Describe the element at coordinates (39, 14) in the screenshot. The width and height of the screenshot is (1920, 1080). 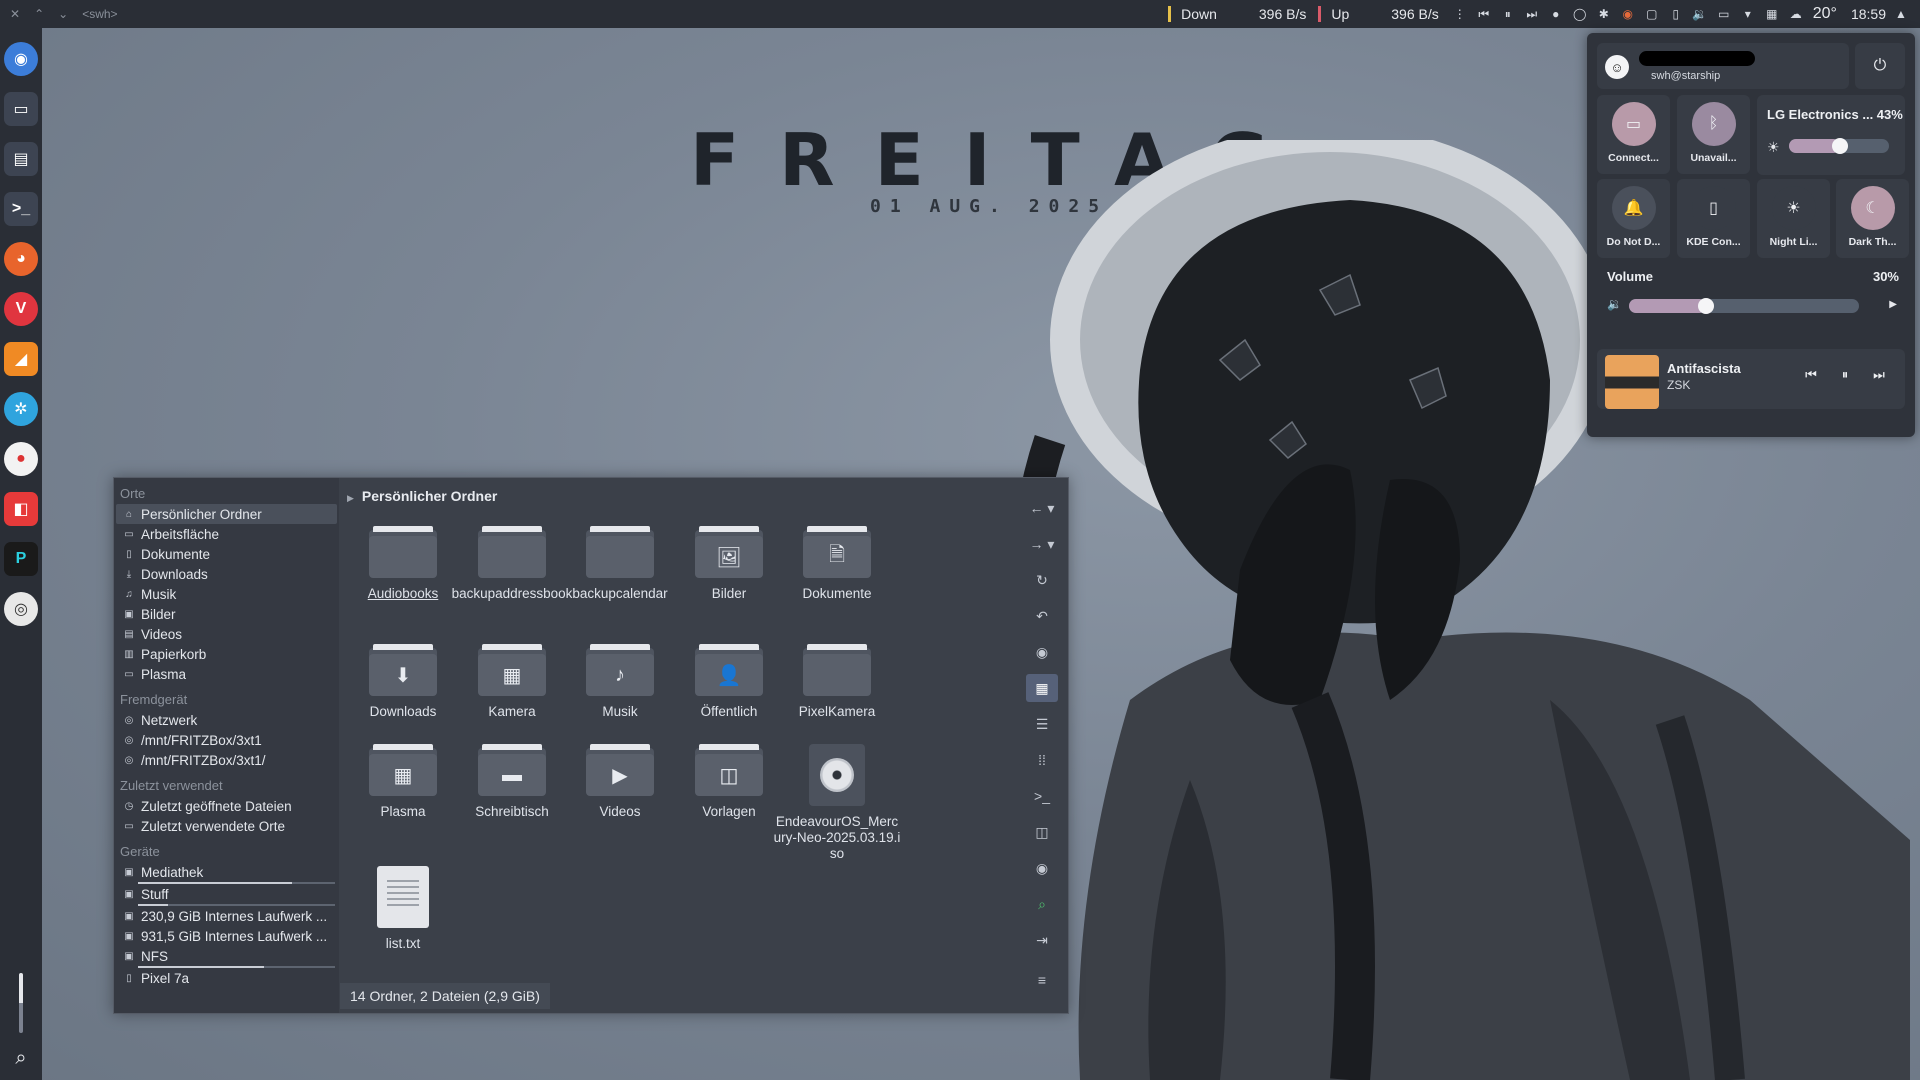
I see `chevron-up-icon: ⌃` at that location.